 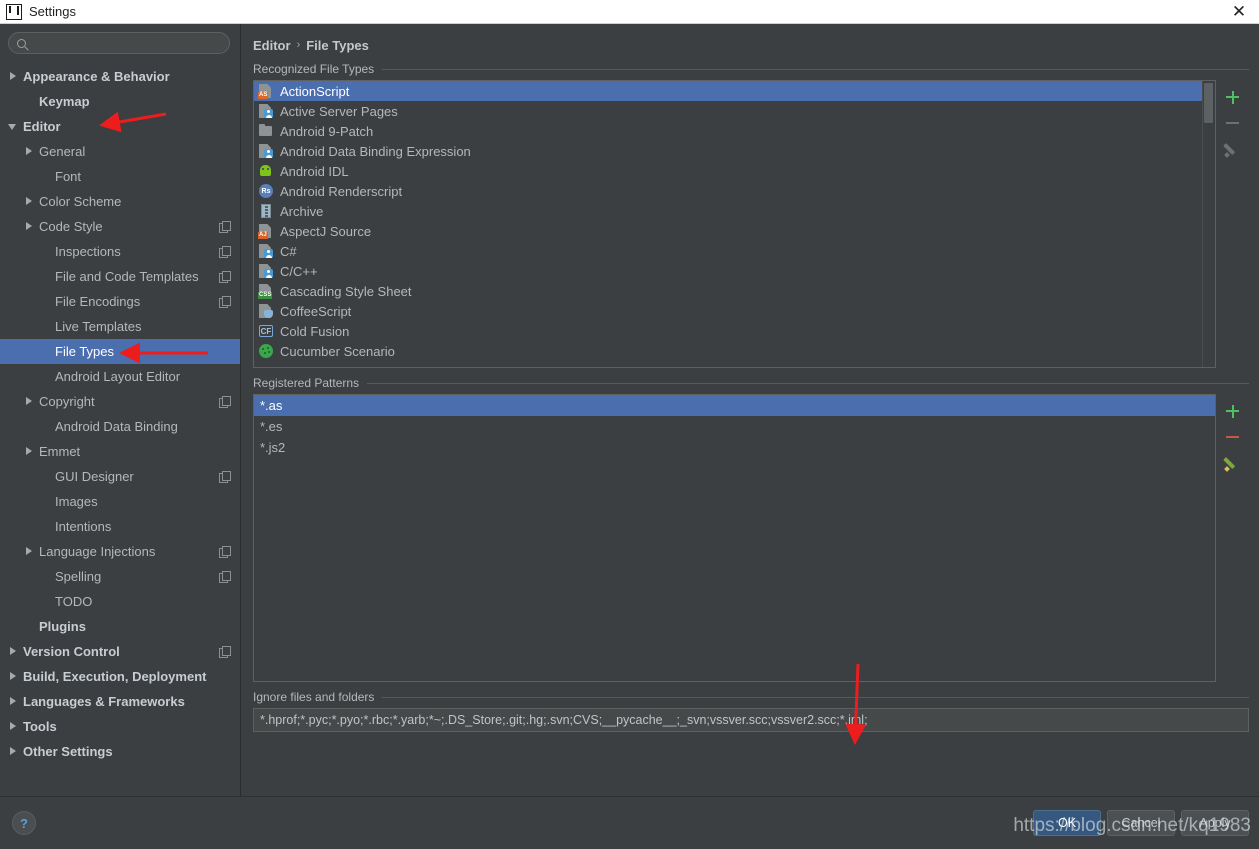 I want to click on remove-pattern-button, so click(x=1233, y=437).